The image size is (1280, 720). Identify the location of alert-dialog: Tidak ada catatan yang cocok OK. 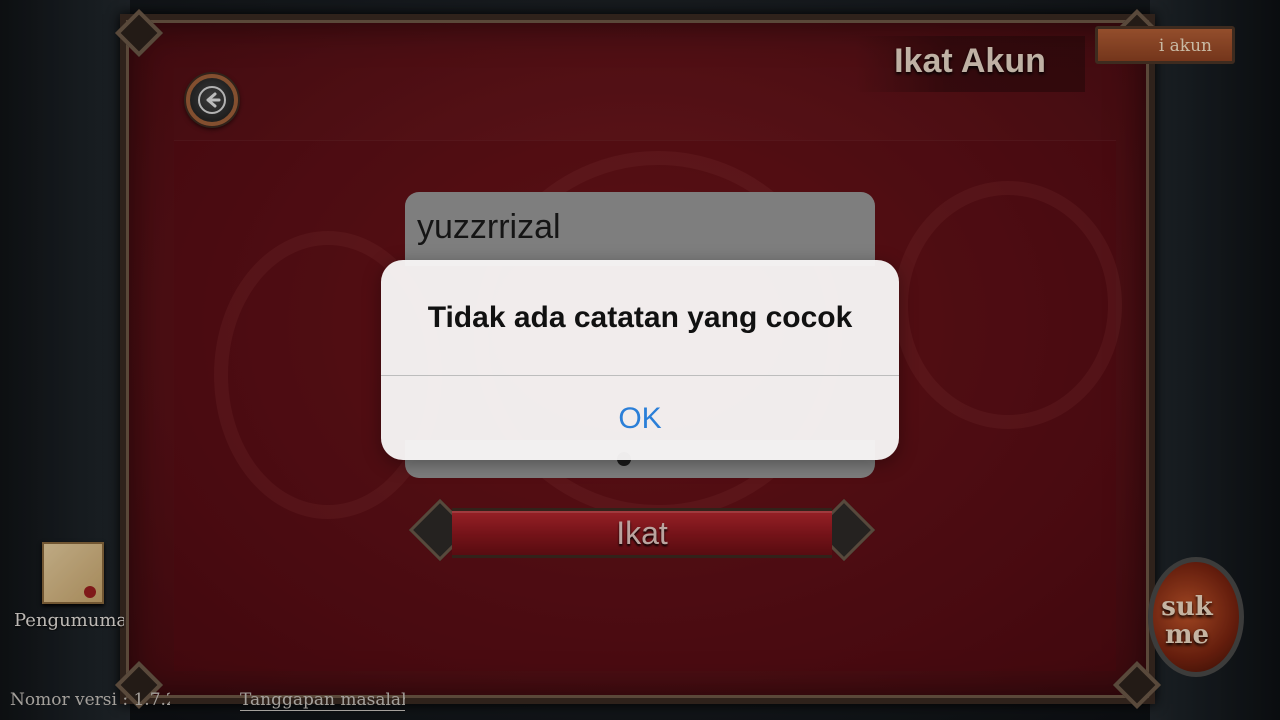
(640, 360).